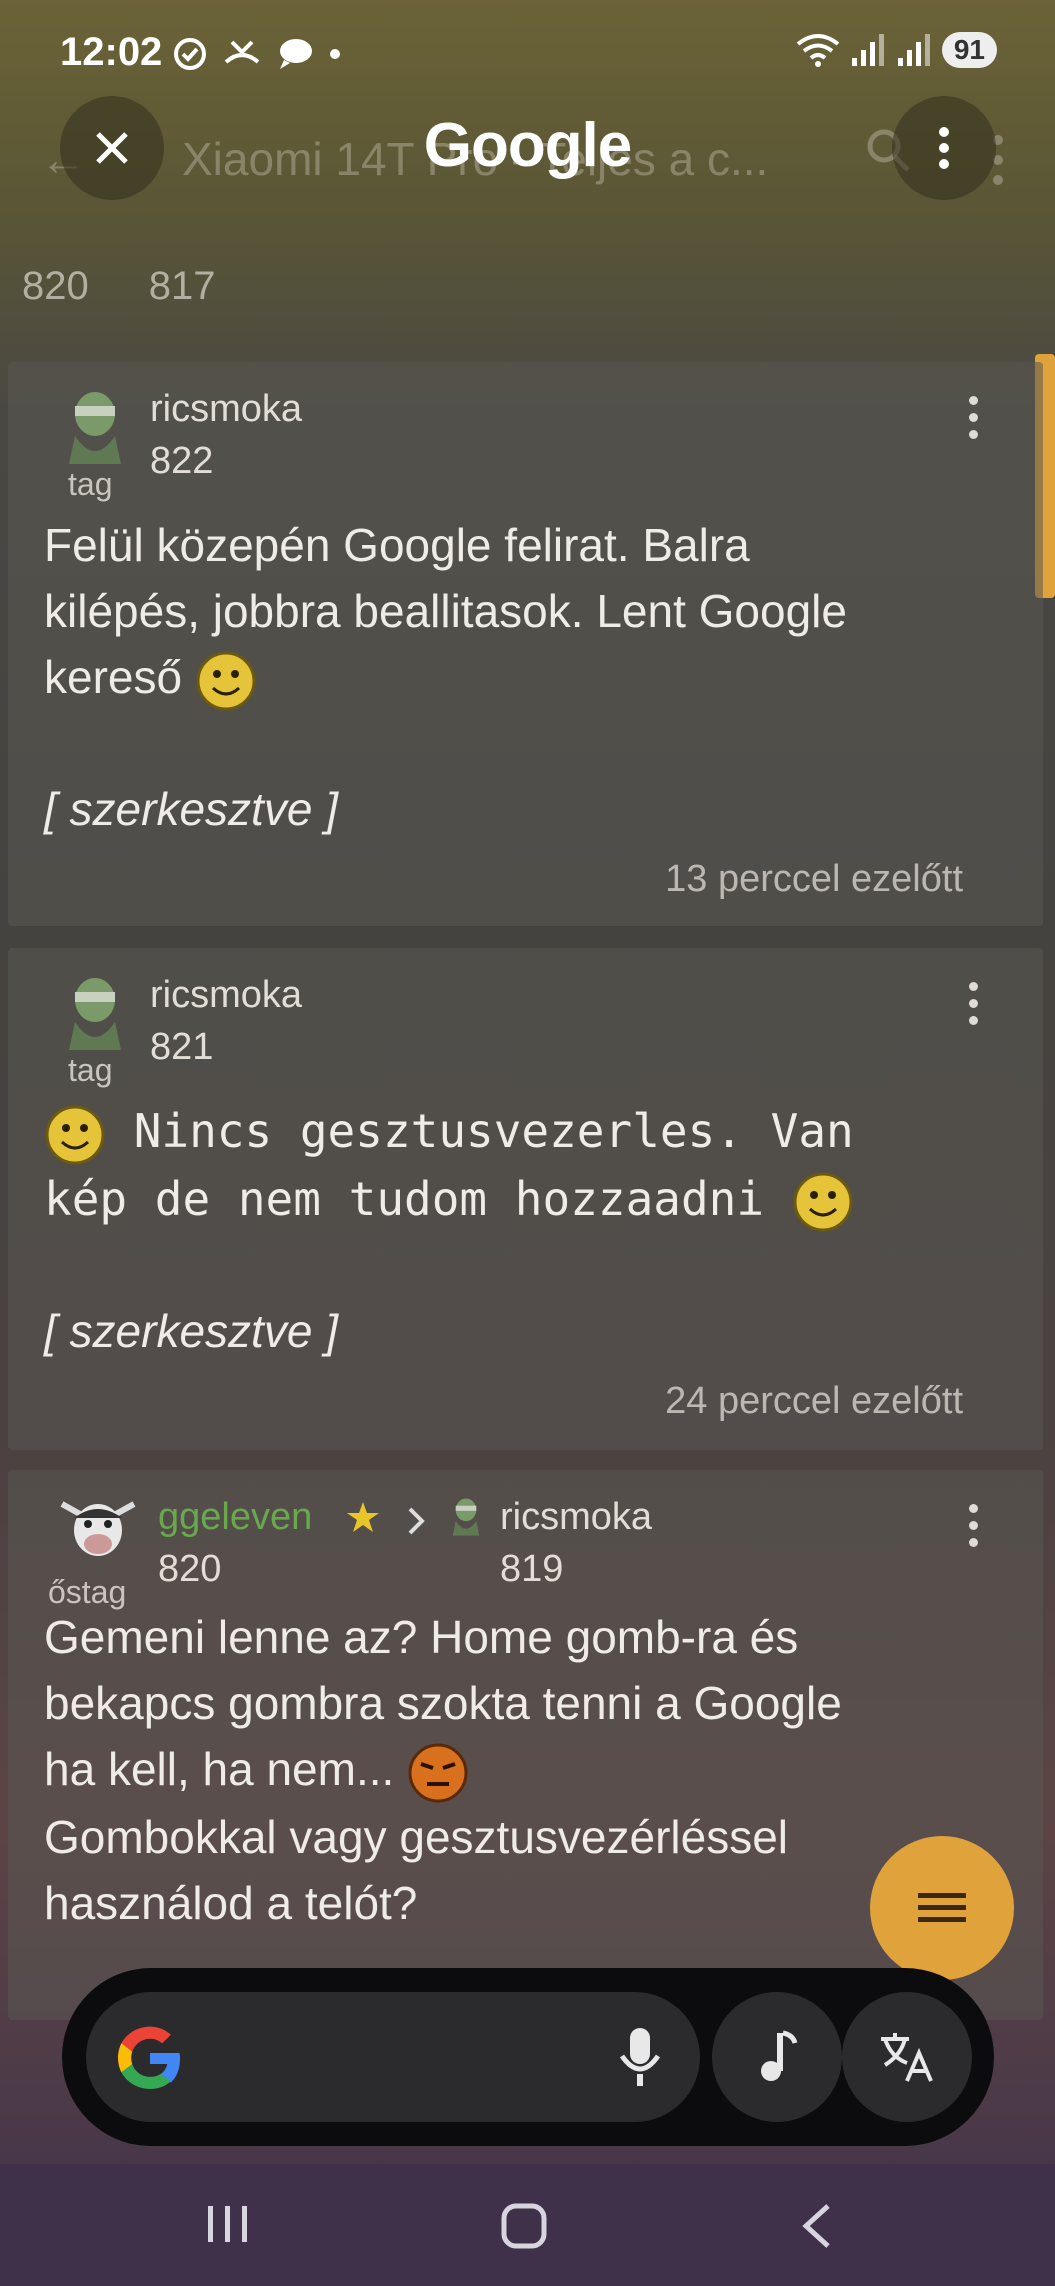 This screenshot has width=1055, height=2286. What do you see at coordinates (119, 286) in the screenshot?
I see `page-numbers: 820 817` at bounding box center [119, 286].